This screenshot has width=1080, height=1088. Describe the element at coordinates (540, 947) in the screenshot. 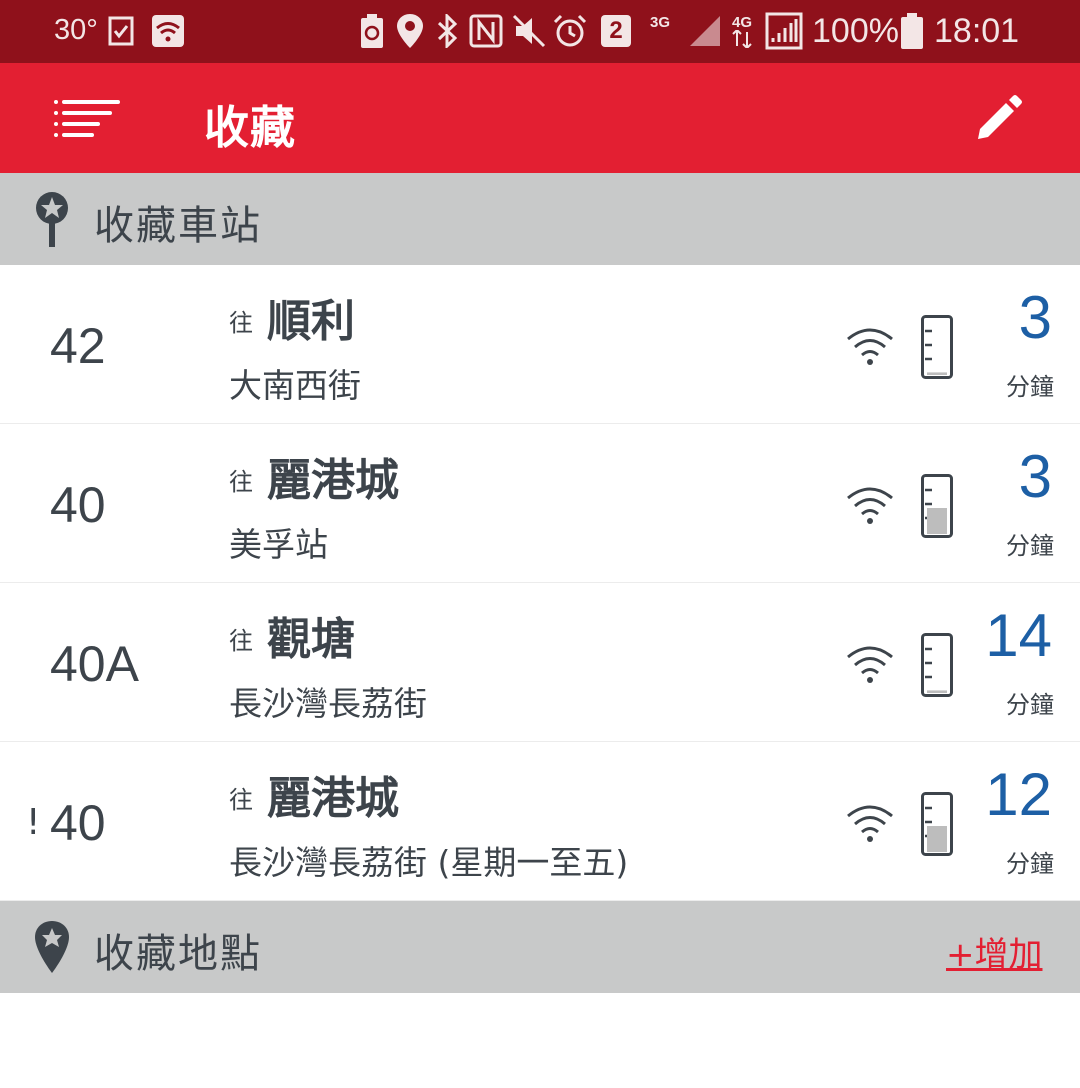

I see `favorite-places-header: 收藏地點 +增加` at that location.